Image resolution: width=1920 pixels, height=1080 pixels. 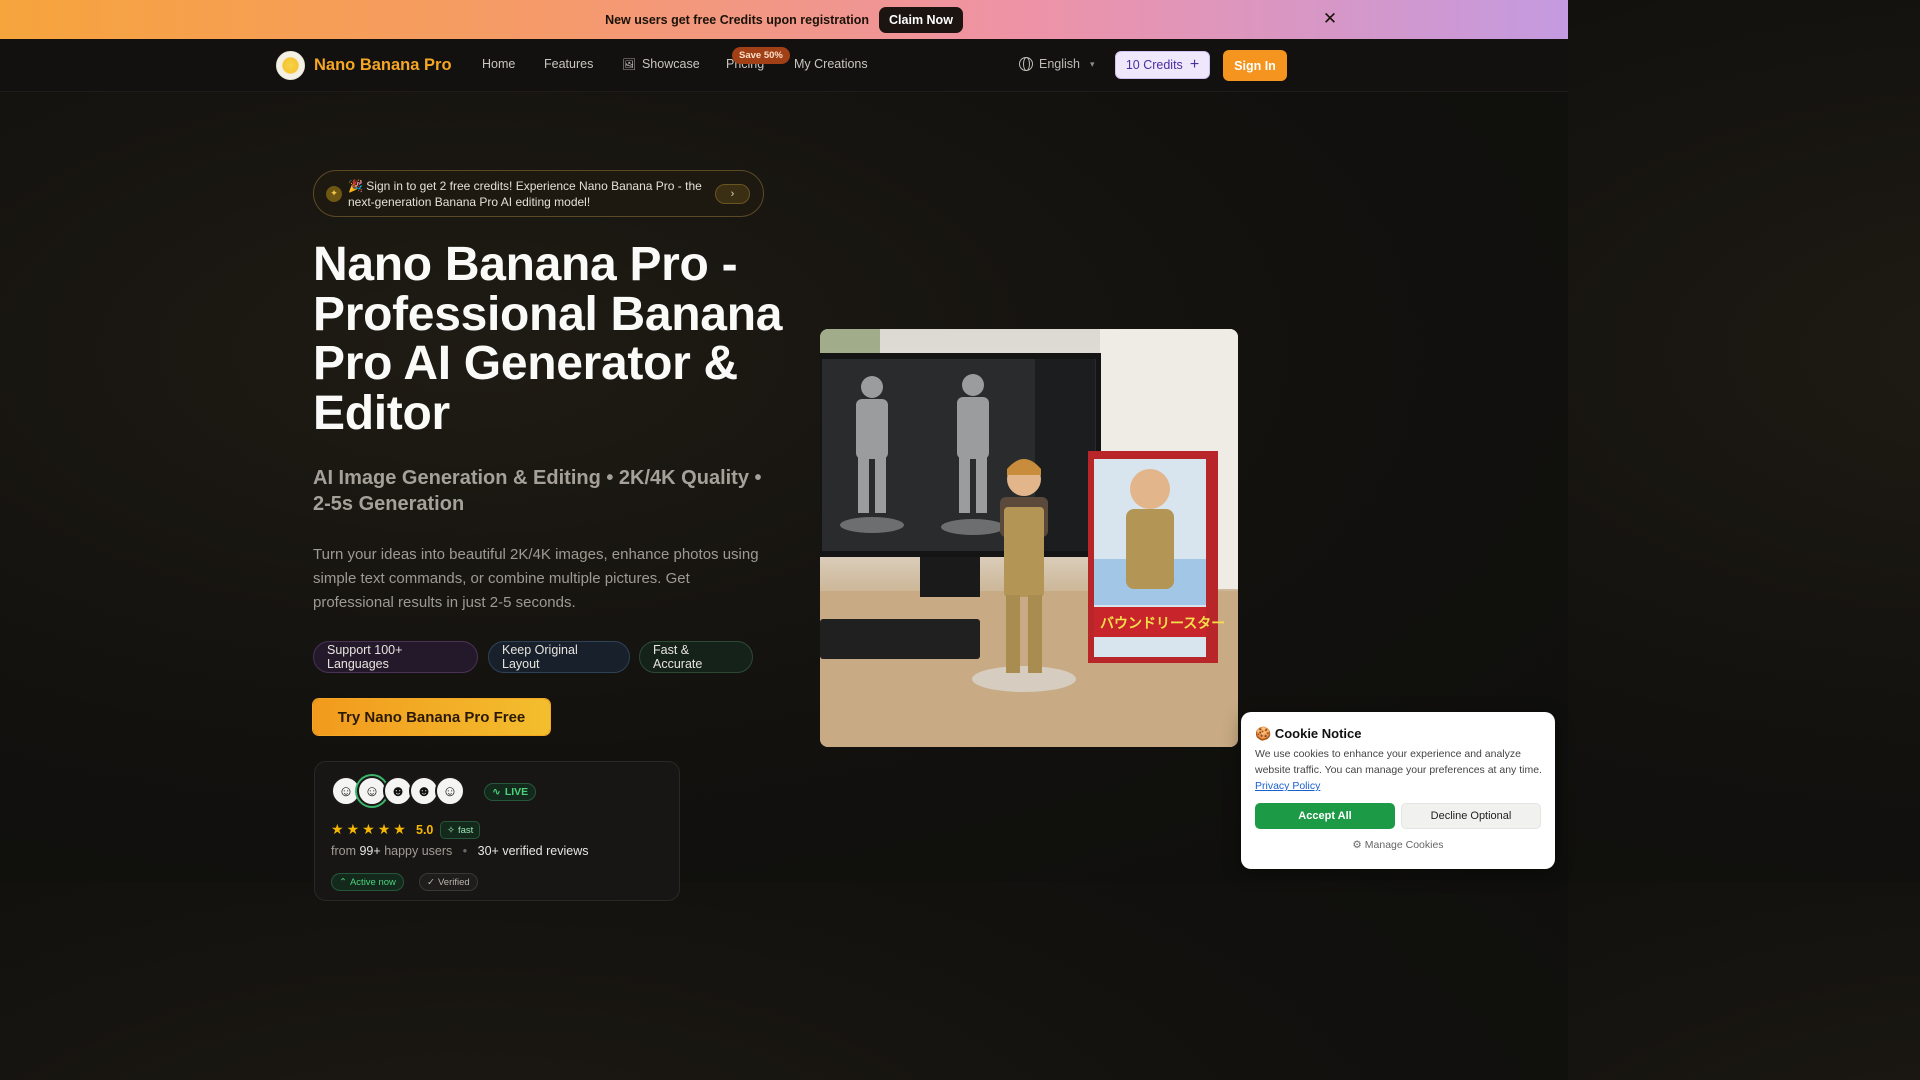 I want to click on chevron-down-icon: ▾, so click(x=1092, y=63).